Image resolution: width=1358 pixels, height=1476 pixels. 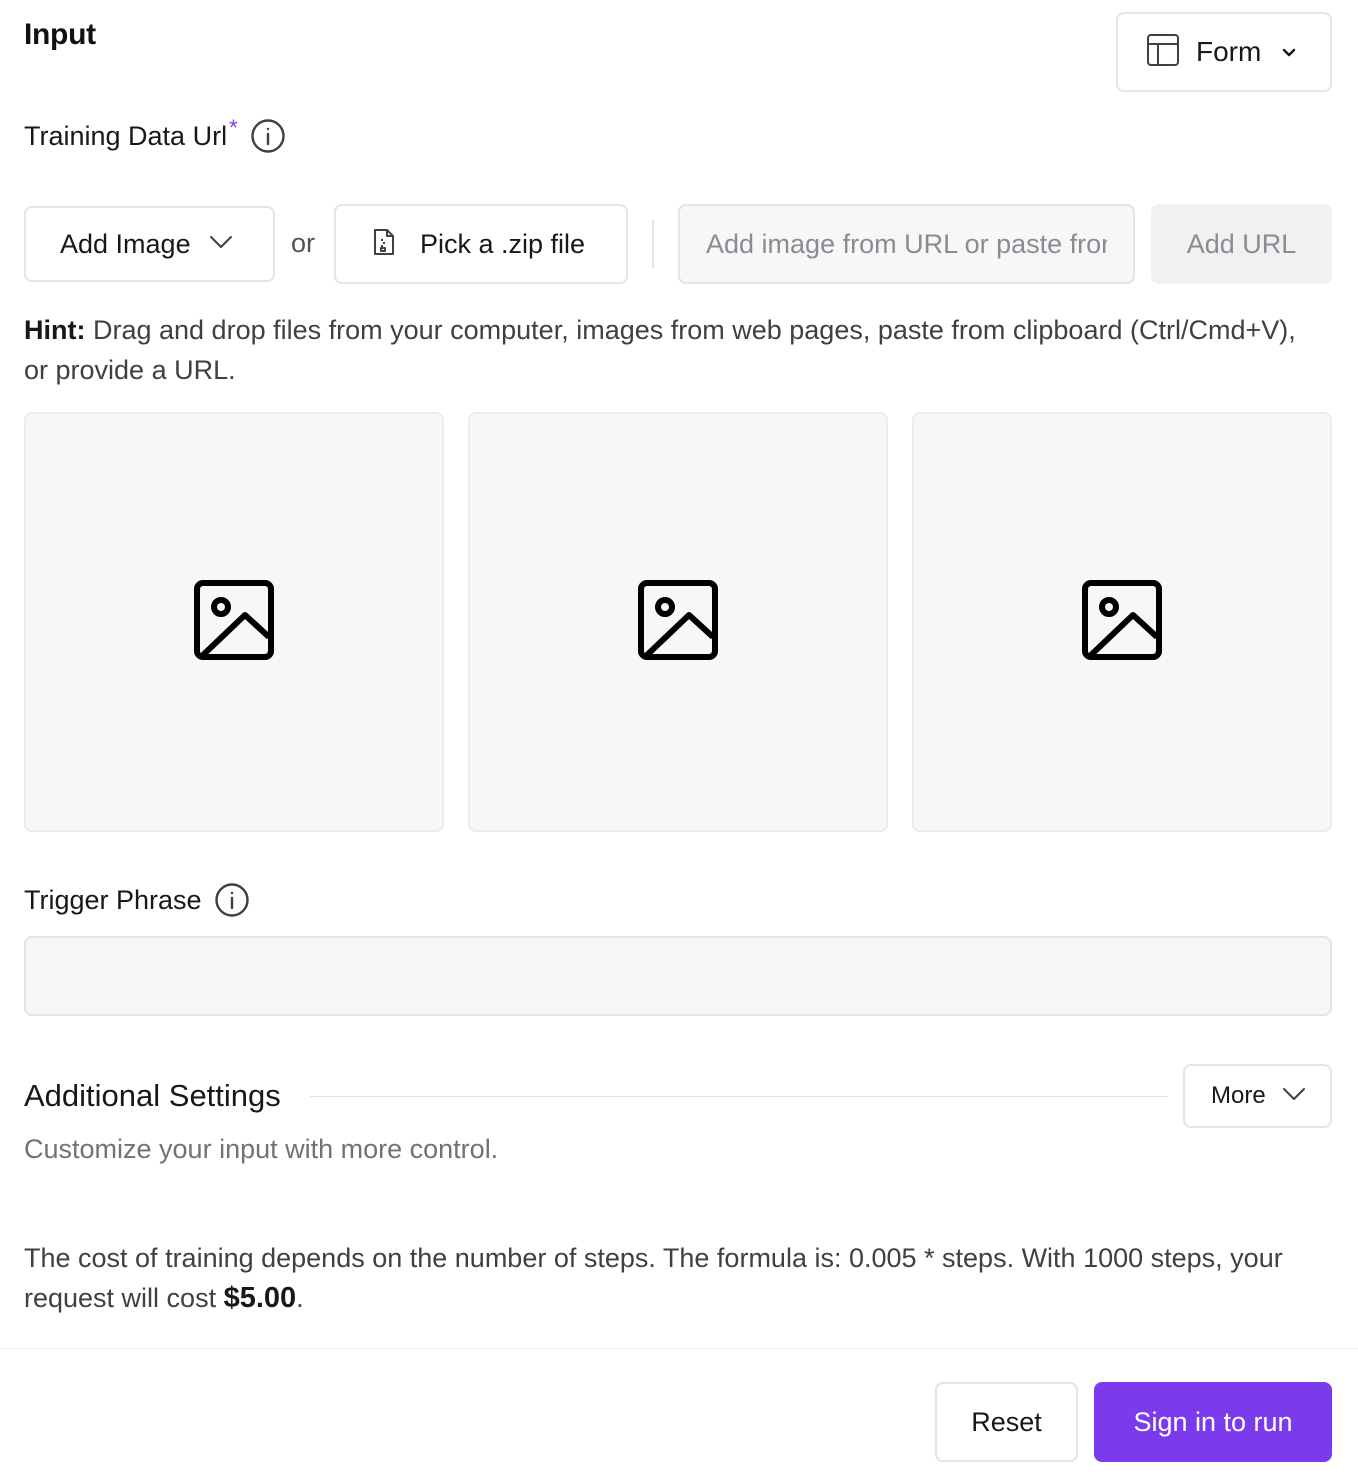 What do you see at coordinates (155, 134) in the screenshot?
I see `training-data-url-label: Training Data Url *` at bounding box center [155, 134].